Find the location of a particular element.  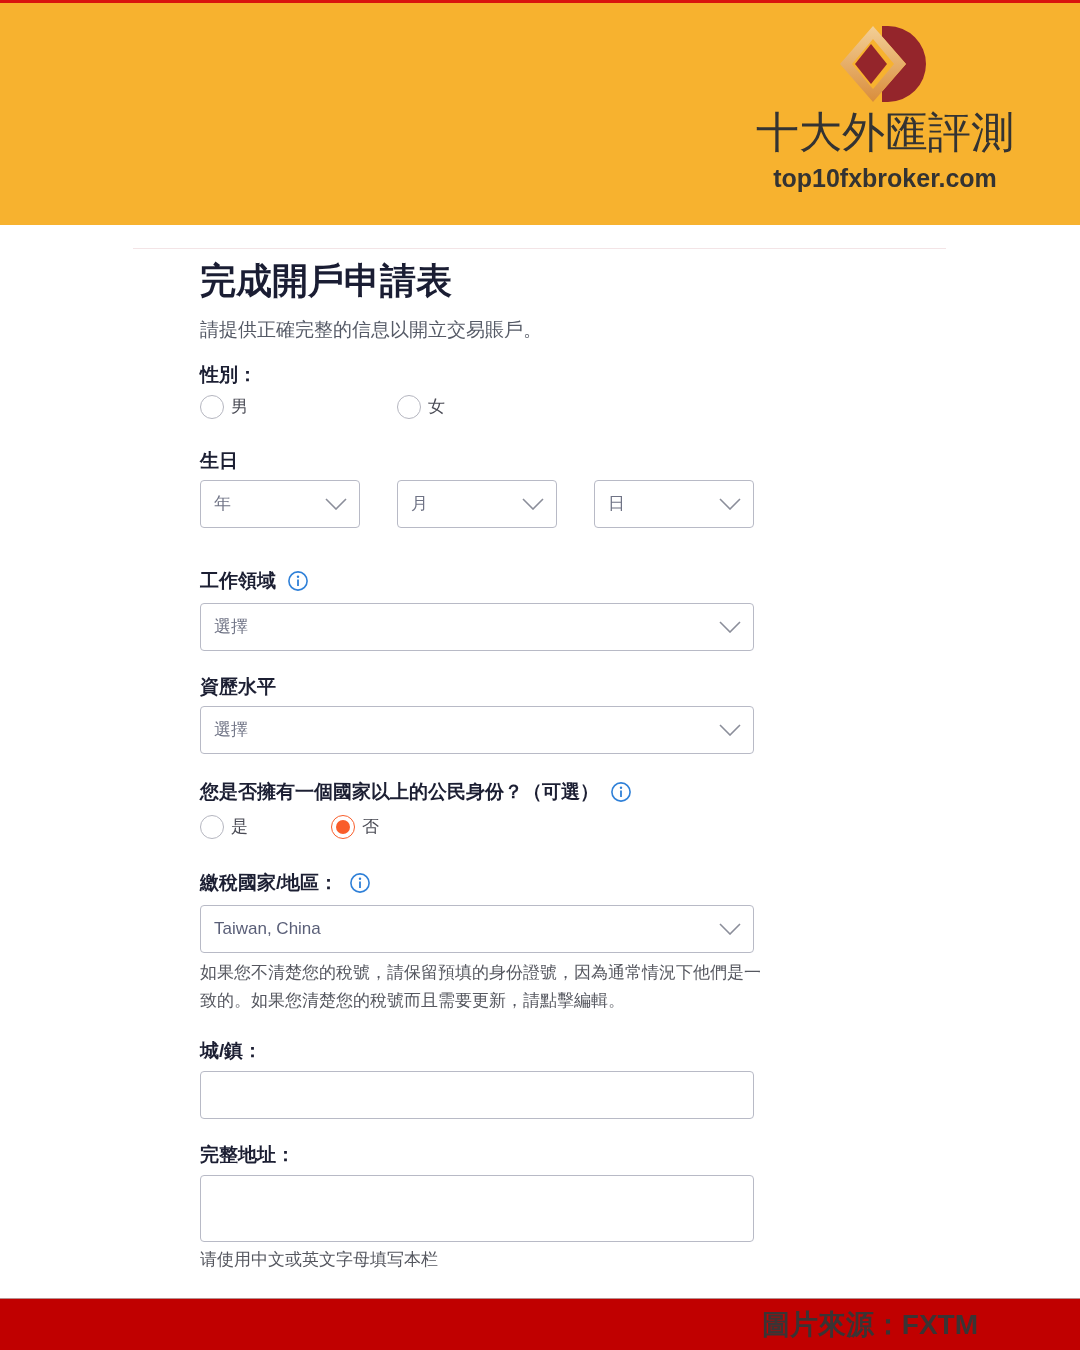

field-label: 您是否擁有一個國家以上的公民身份？（可選） is located at coordinates (399, 792).